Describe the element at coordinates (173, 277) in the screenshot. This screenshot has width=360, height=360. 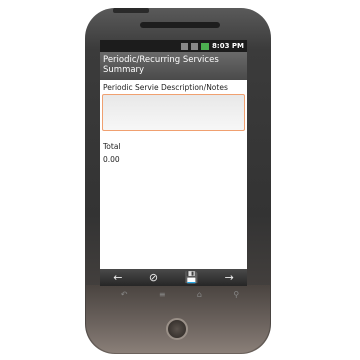
I see `bottom-toolbar: ← ⊘ 💾 →` at that location.